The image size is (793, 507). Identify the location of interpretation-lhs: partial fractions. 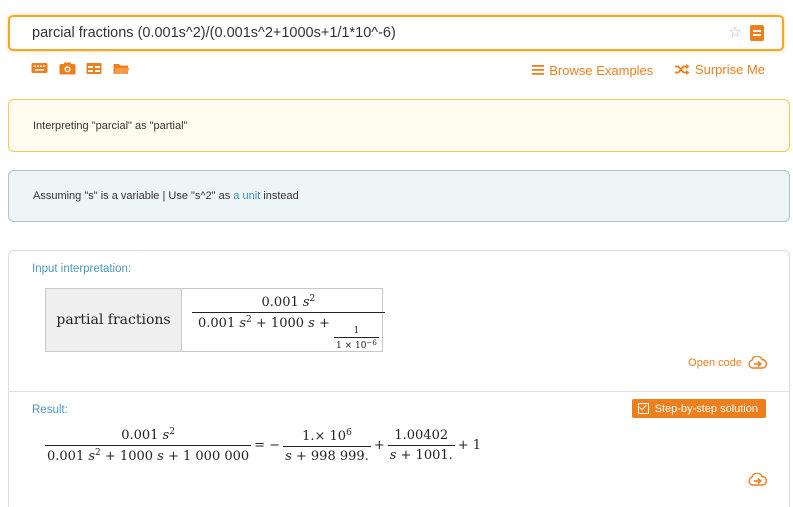
(114, 320).